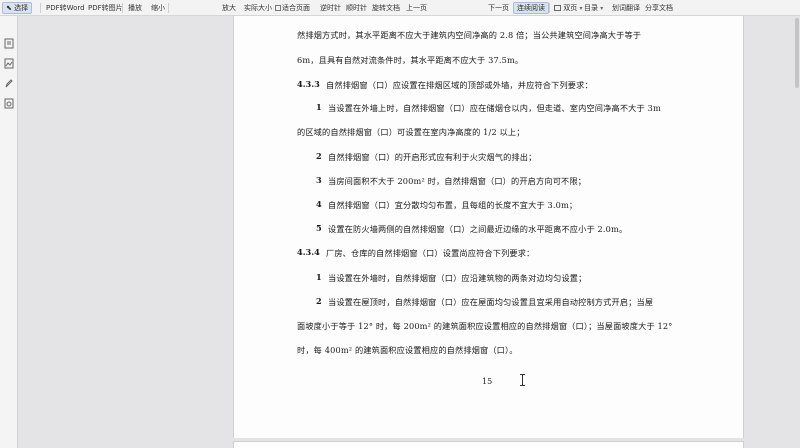 The image size is (800, 448). I want to click on text-line: 当设置在屋顶时，自然排烟窗（口）应在屋面均匀设置且宜采用自动控制方式开启；当屋, so click(491, 302).